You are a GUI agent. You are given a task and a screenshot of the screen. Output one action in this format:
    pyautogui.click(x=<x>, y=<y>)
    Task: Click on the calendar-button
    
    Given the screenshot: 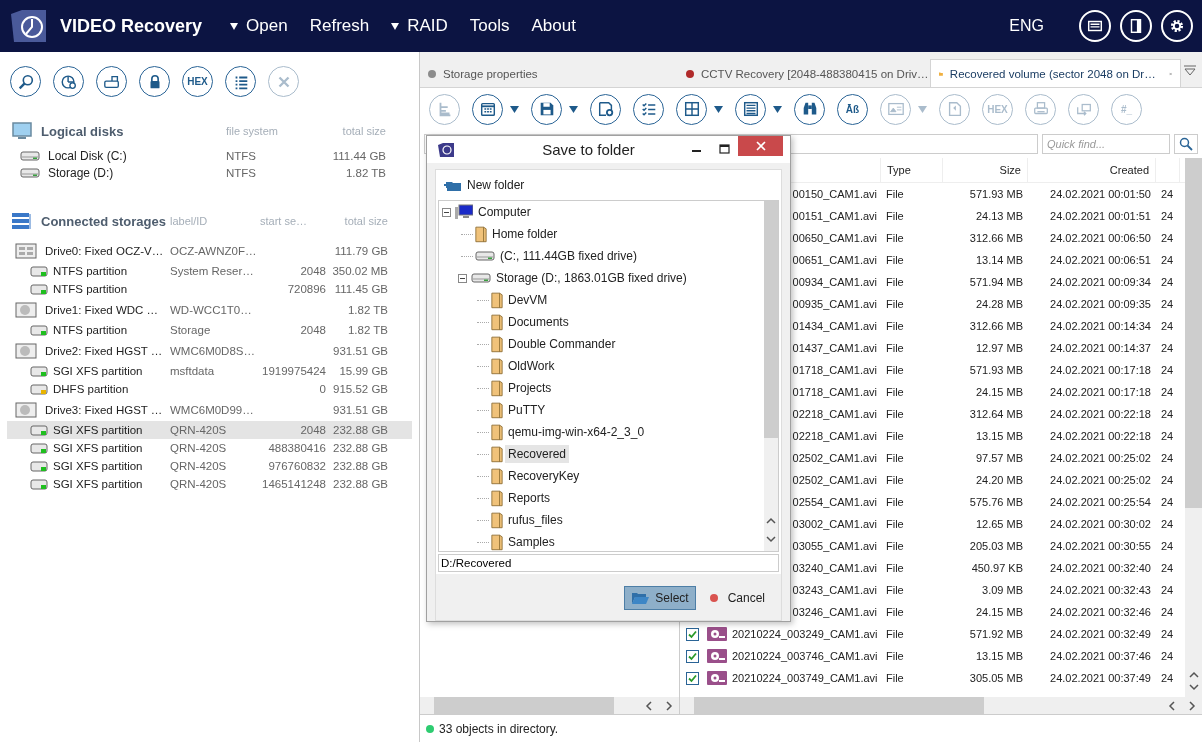 What is the action you would take?
    pyautogui.click(x=487, y=109)
    